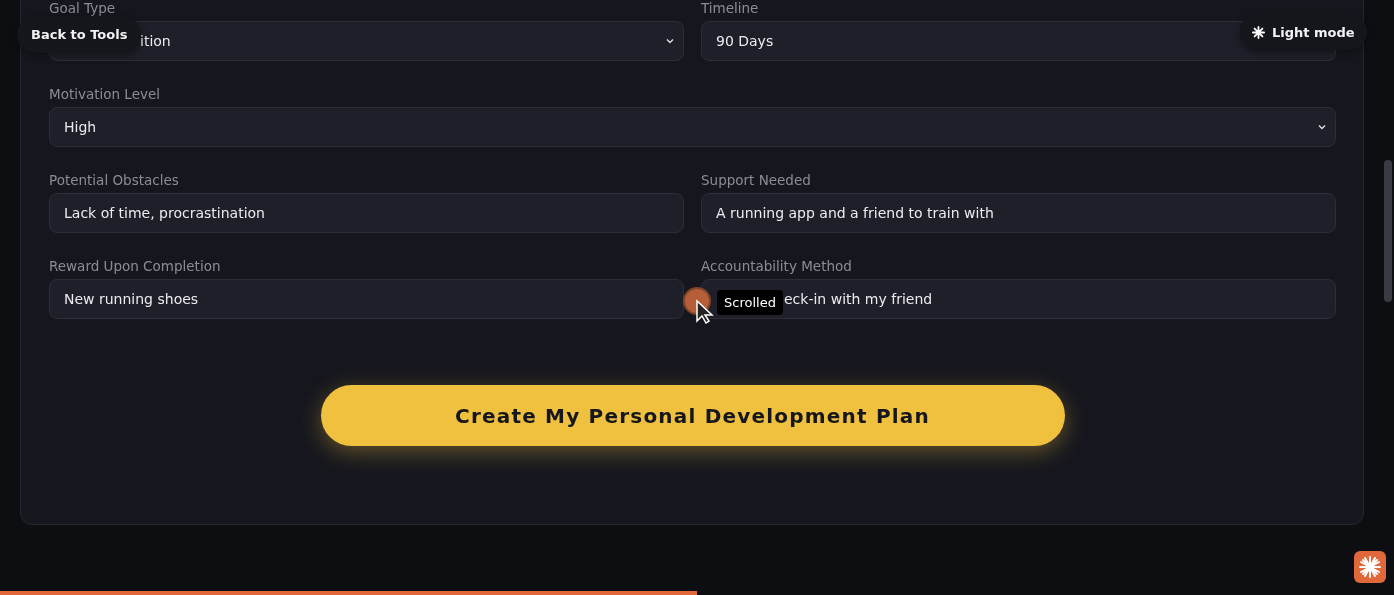 Image resolution: width=1394 pixels, height=595 pixels. What do you see at coordinates (105, 94) in the screenshot?
I see `field-label: Motivation Level` at bounding box center [105, 94].